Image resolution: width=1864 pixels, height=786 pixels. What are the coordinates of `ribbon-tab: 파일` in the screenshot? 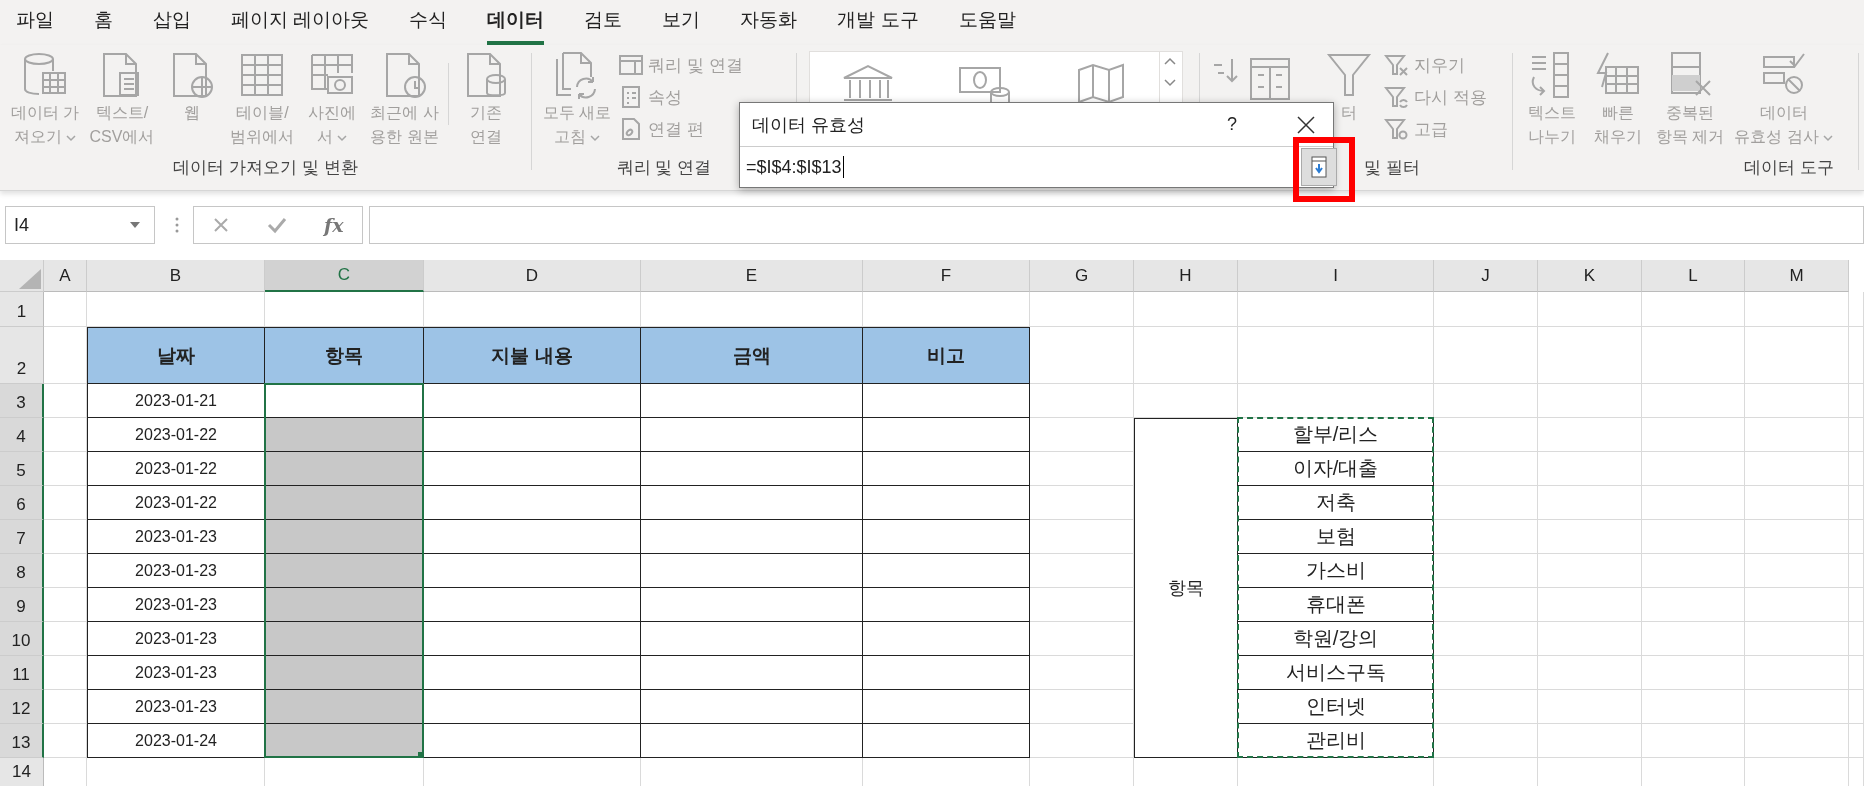 It's located at (35, 22).